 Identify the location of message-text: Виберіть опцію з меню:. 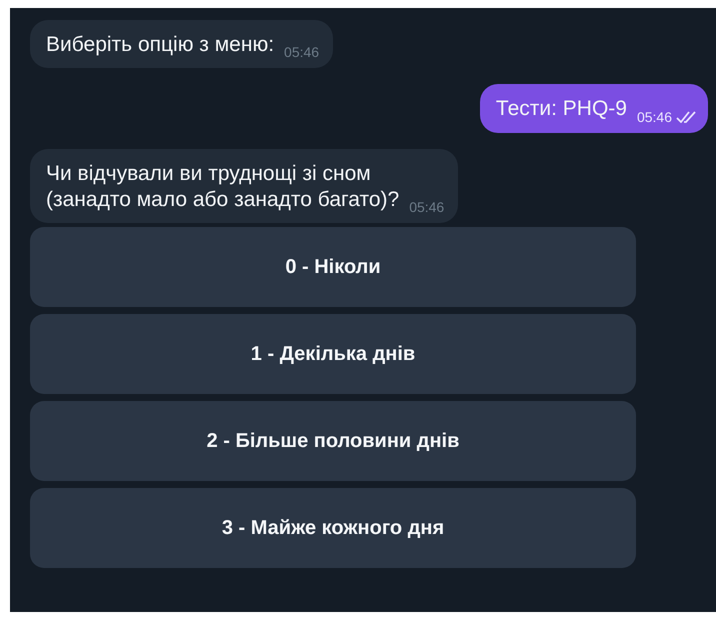
(160, 45).